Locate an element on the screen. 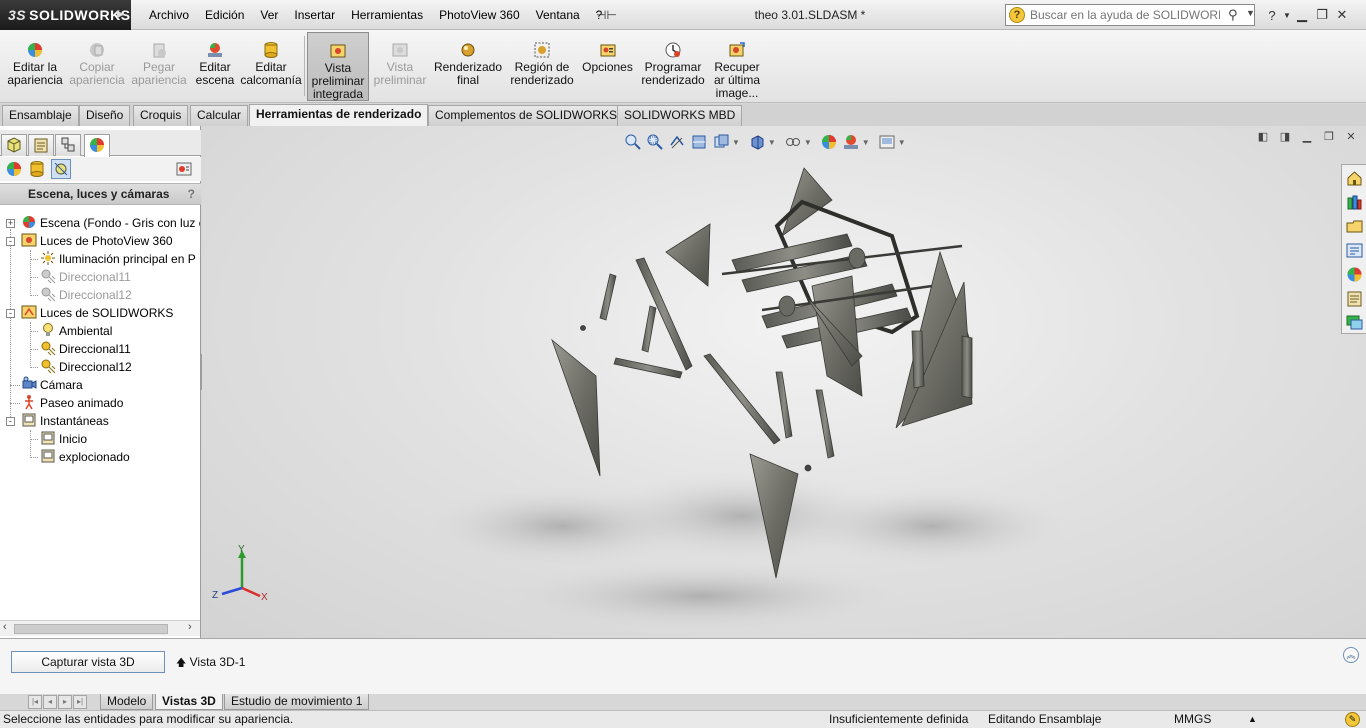 The image size is (1366, 728). units-dropdown-icon: ▲ is located at coordinates (1252, 719).